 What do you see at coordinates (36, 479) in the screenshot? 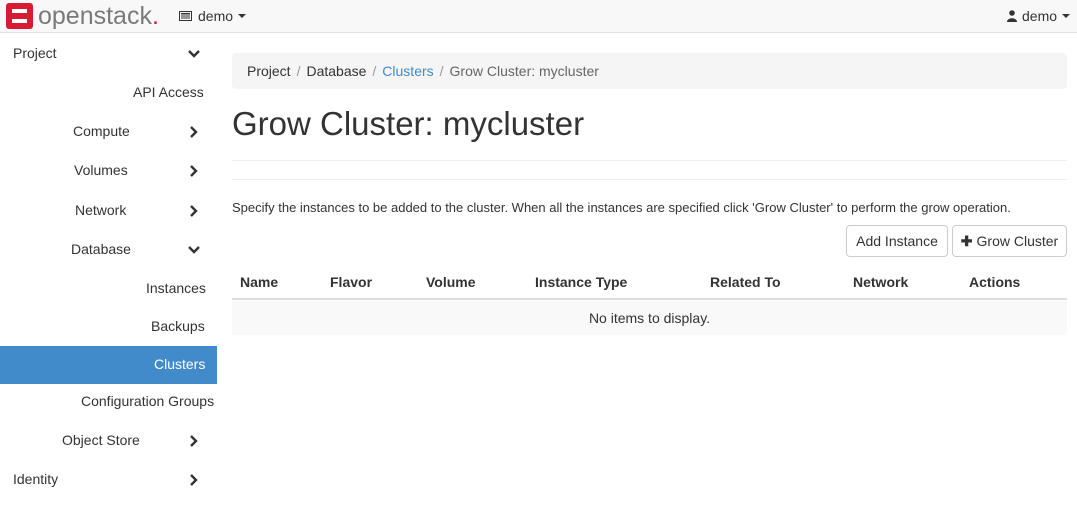
I see `sidebar-item-label: Identity` at bounding box center [36, 479].